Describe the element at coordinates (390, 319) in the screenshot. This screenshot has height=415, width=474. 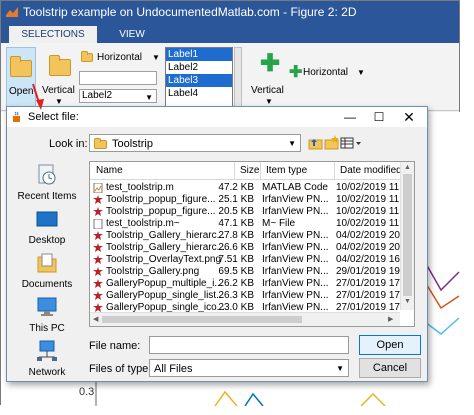
I see `scroll-right-icon: ▶` at that location.